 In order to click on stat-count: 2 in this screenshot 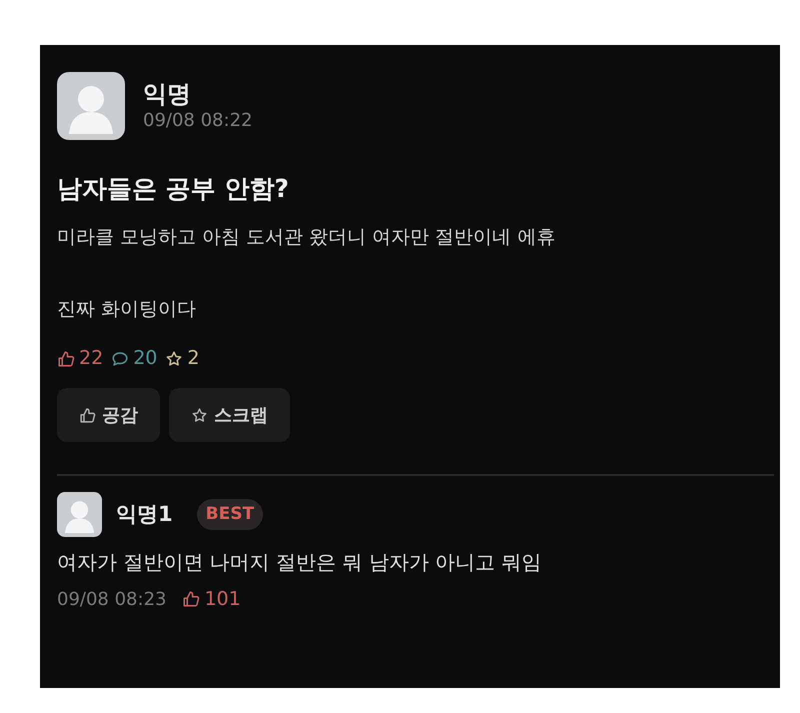, I will do `click(193, 358)`.